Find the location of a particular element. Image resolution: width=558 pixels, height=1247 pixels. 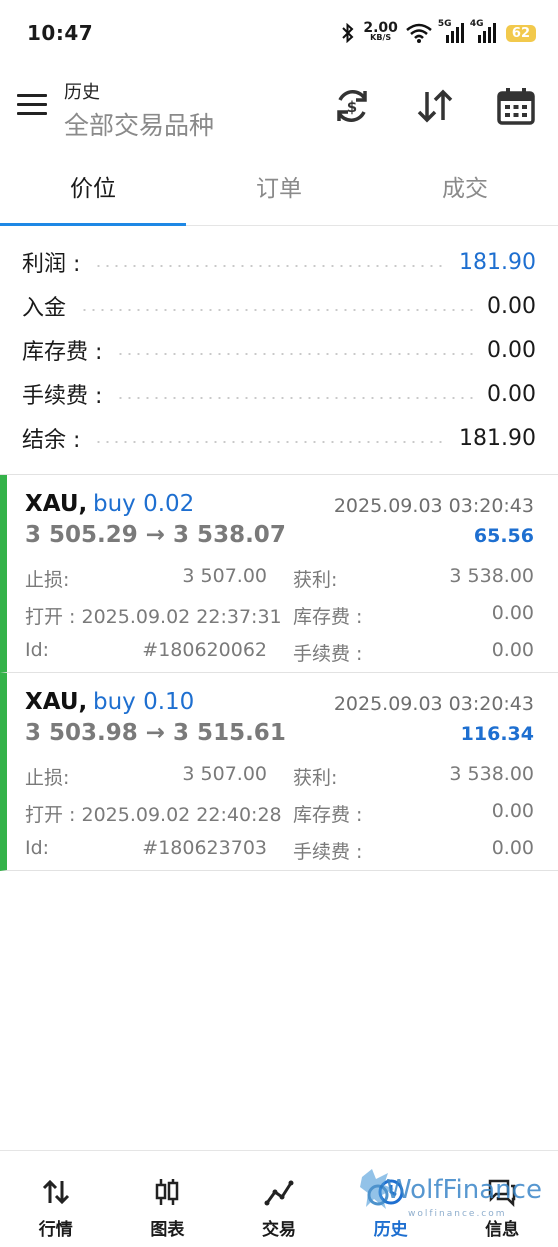

nav-chart: 图表 is located at coordinates (168, 1199).